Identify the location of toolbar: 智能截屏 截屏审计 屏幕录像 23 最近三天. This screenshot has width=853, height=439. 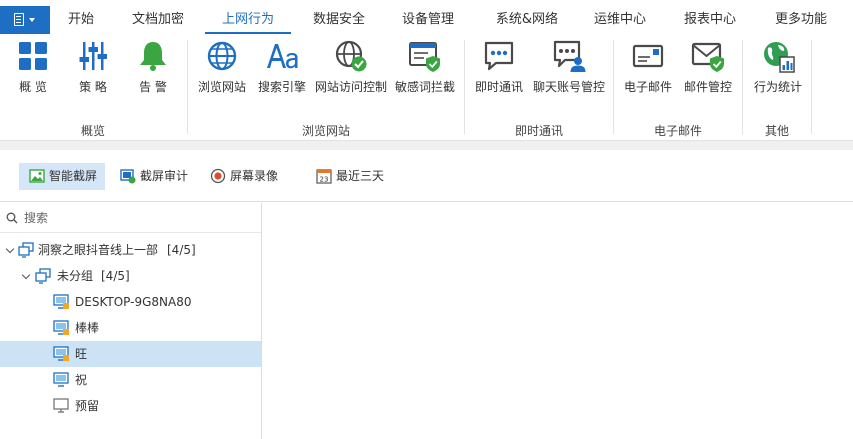
(426, 176).